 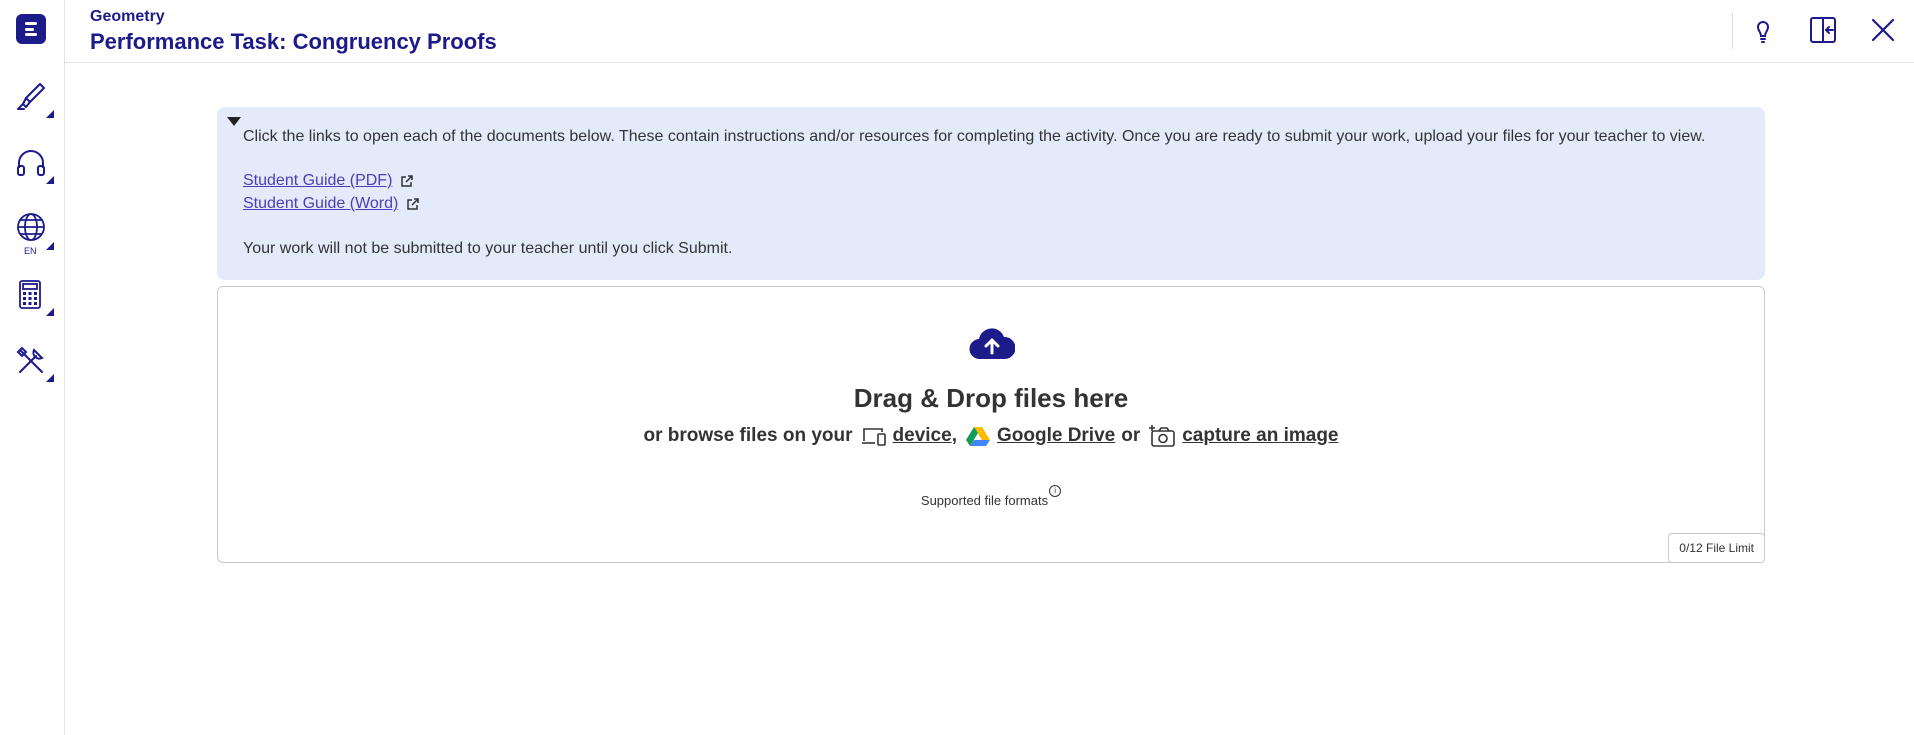 I want to click on lightbulb-icon, so click(x=1763, y=32).